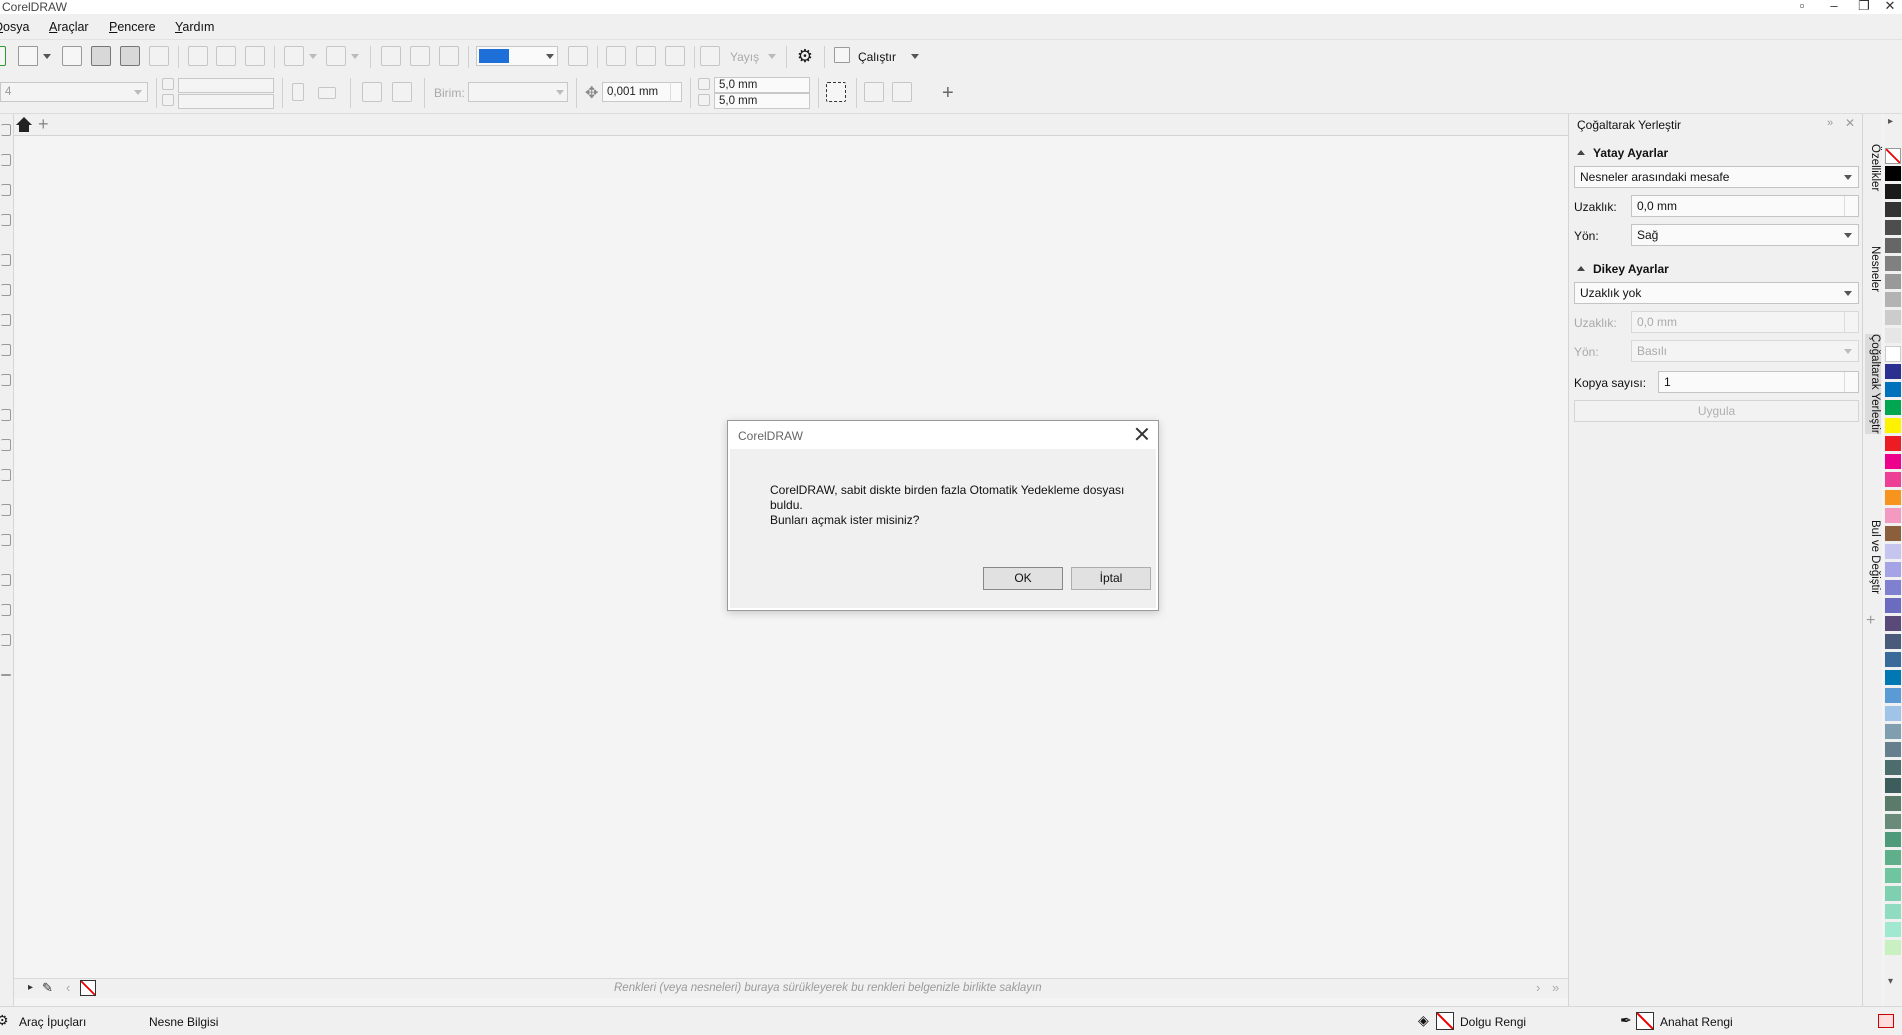  Describe the element at coordinates (6, 220) in the screenshot. I see `zoom-tool-icon` at that location.